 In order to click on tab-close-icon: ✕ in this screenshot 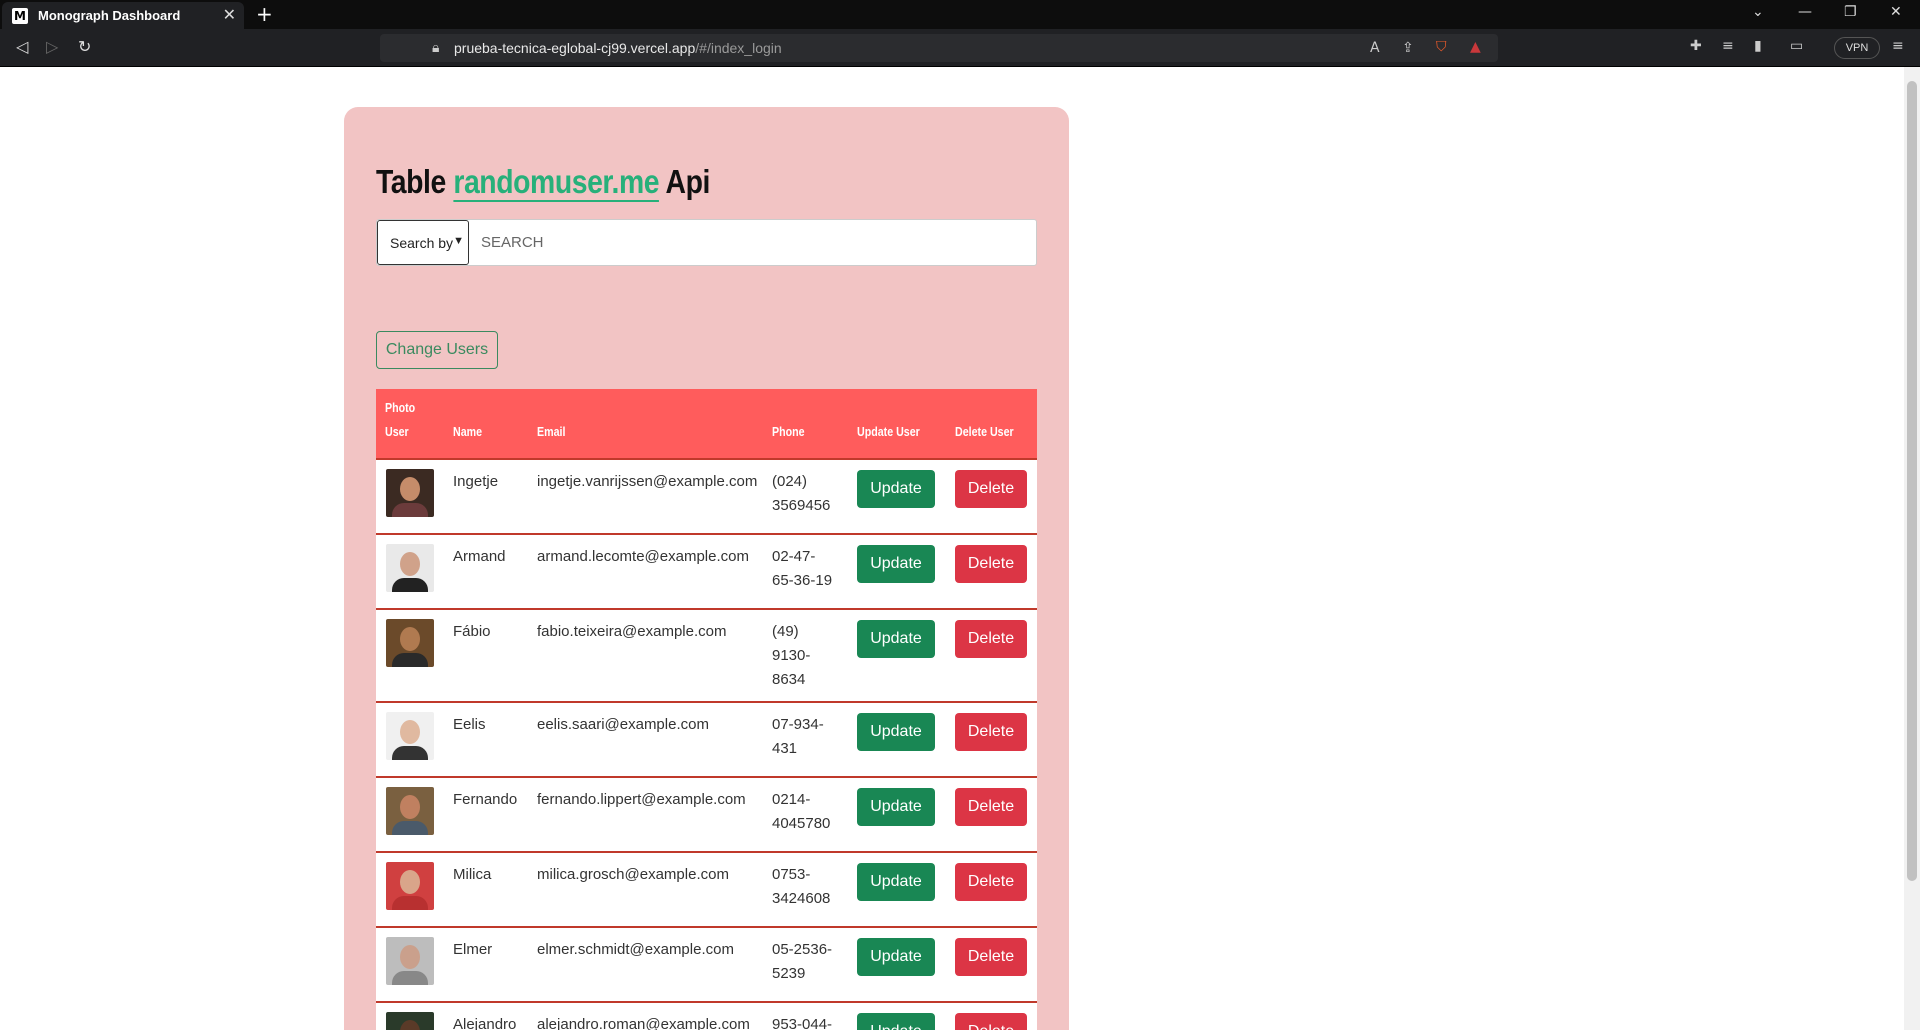, I will do `click(229, 14)`.